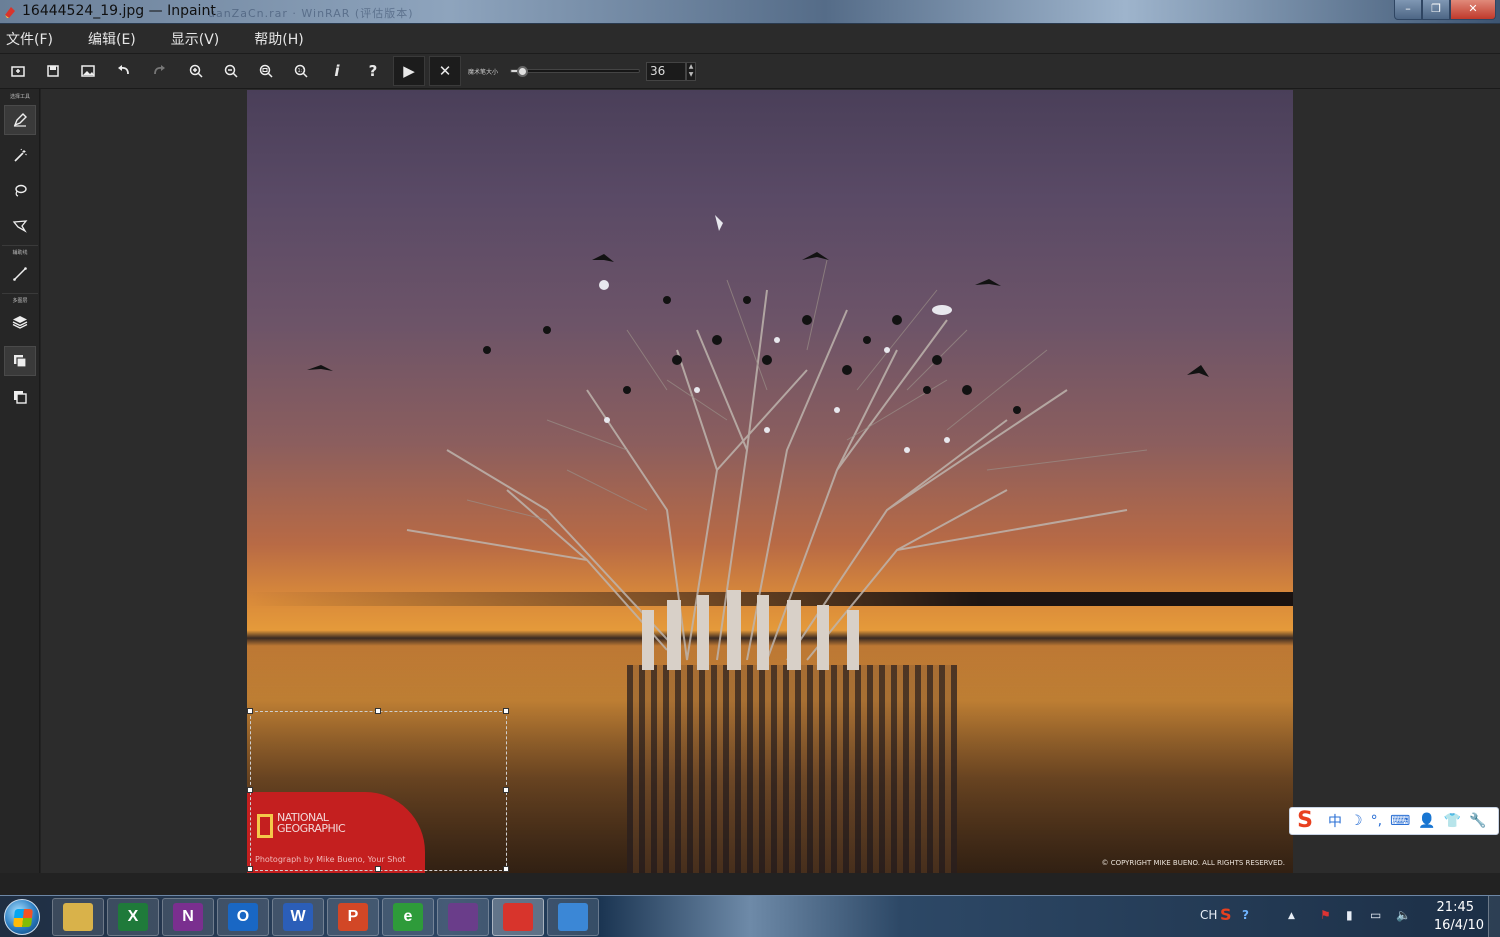  I want to click on save-icon, so click(53, 71).